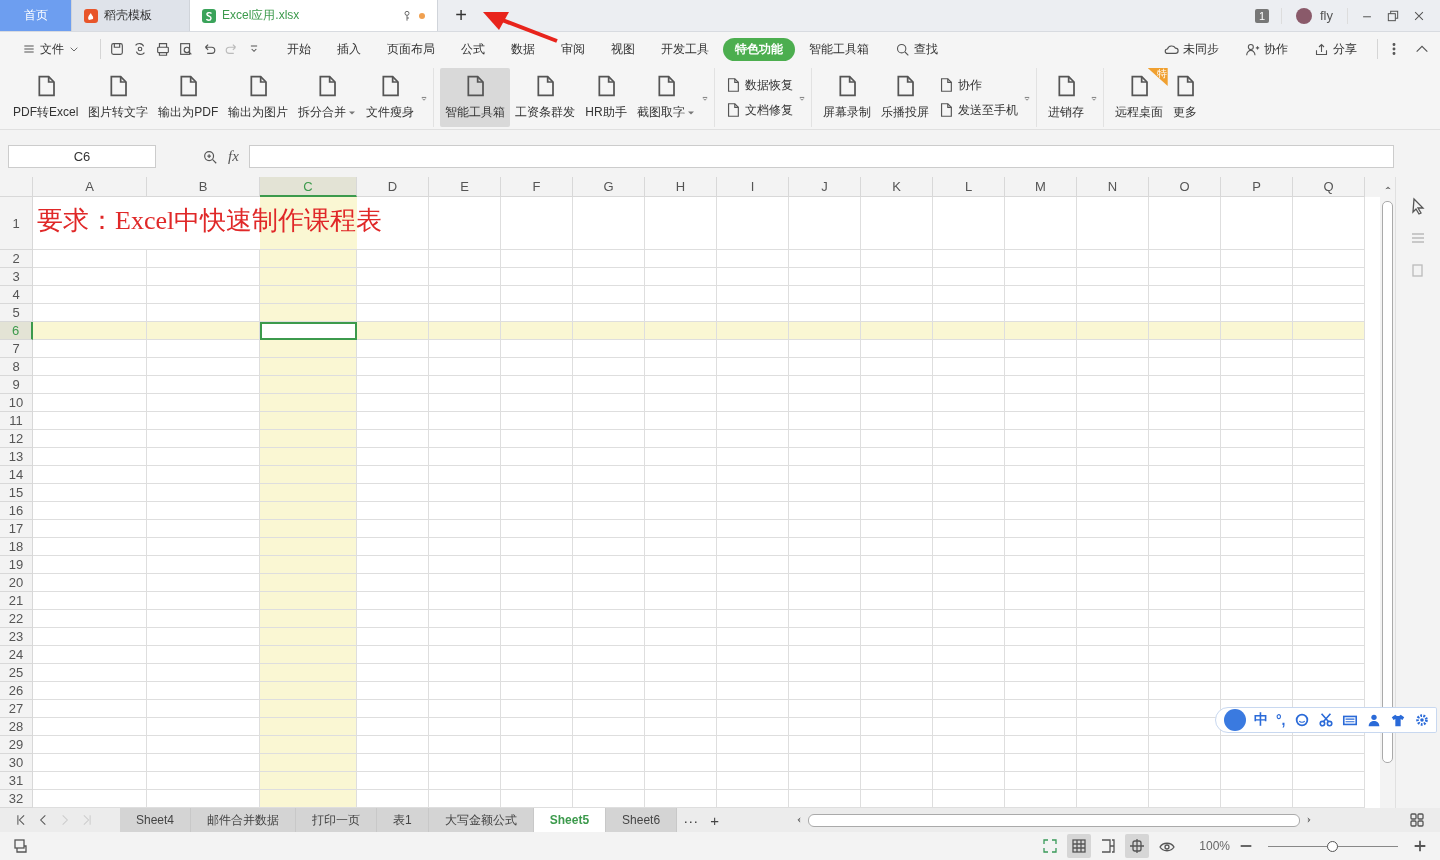 This screenshot has height=860, width=1440. Describe the element at coordinates (1138, 97) in the screenshot. I see `ribbon-button: 特 远程桌面` at that location.